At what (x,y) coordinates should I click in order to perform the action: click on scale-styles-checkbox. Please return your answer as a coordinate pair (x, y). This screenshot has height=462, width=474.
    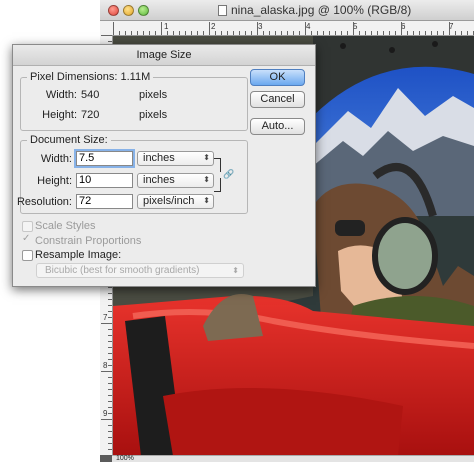
    Looking at the image, I should click on (27, 226).